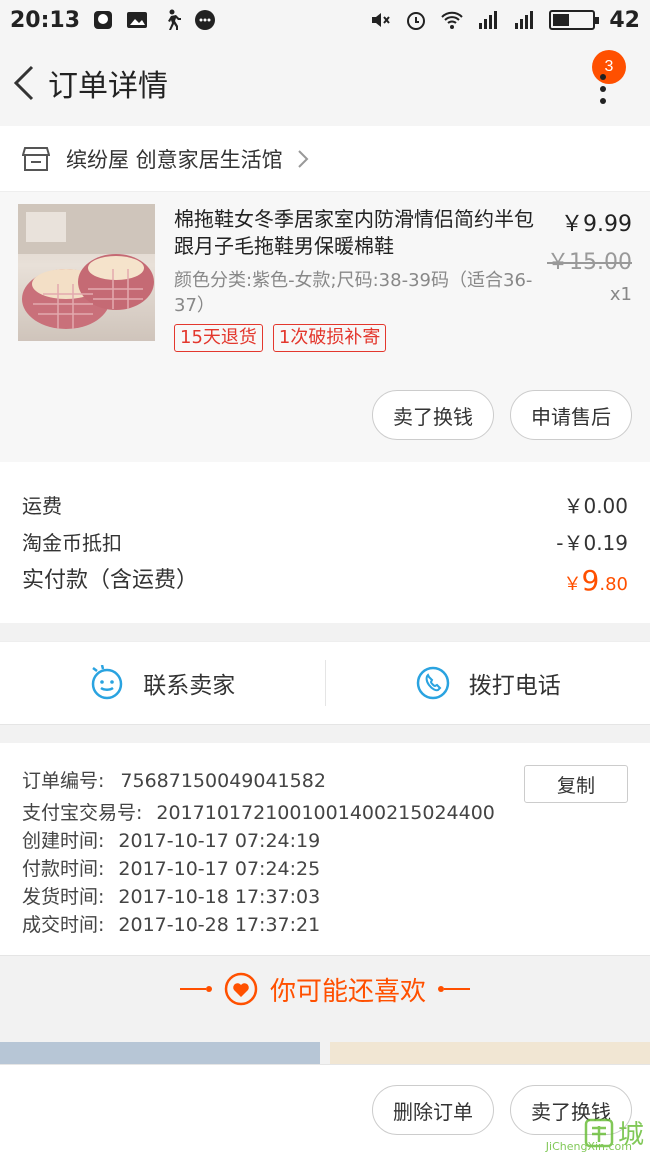 The height and width of the screenshot is (1155, 650). Describe the element at coordinates (595, 1133) in the screenshot. I see `watermark: 城 JiChengXin.com` at that location.